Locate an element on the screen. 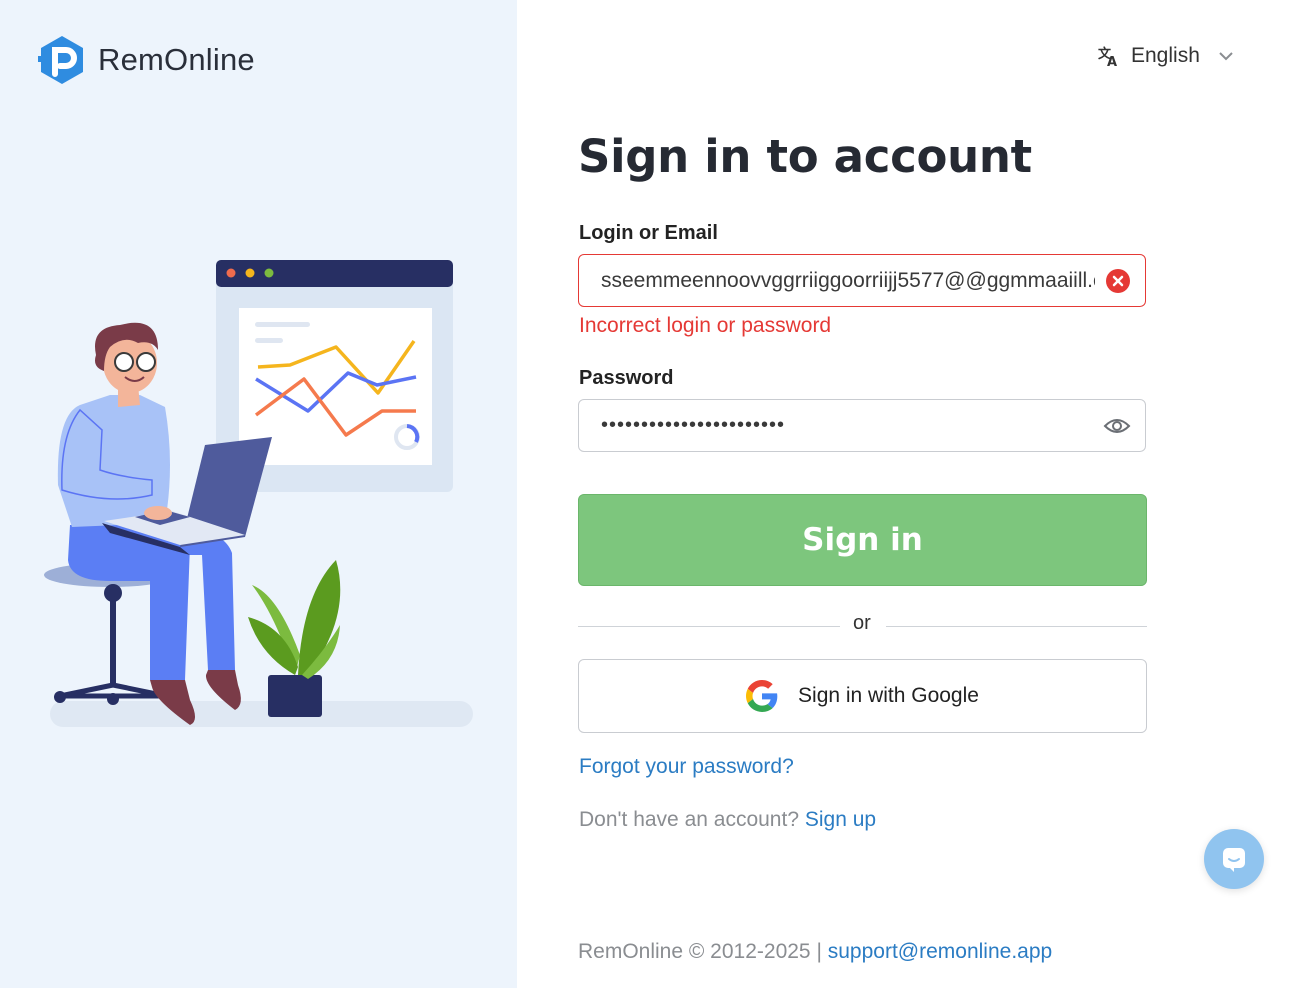  translate-icon: 文 A is located at coordinates (1107, 56).